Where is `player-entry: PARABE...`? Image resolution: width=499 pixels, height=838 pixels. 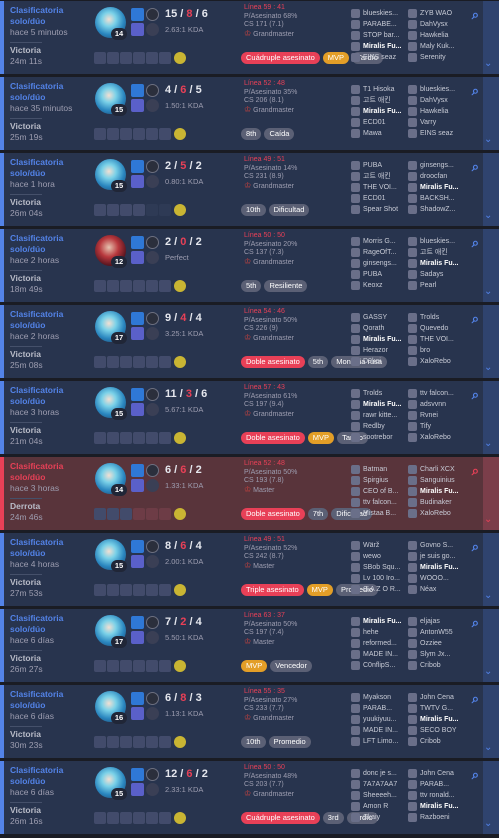
player-entry: PARABE... is located at coordinates (379, 24).